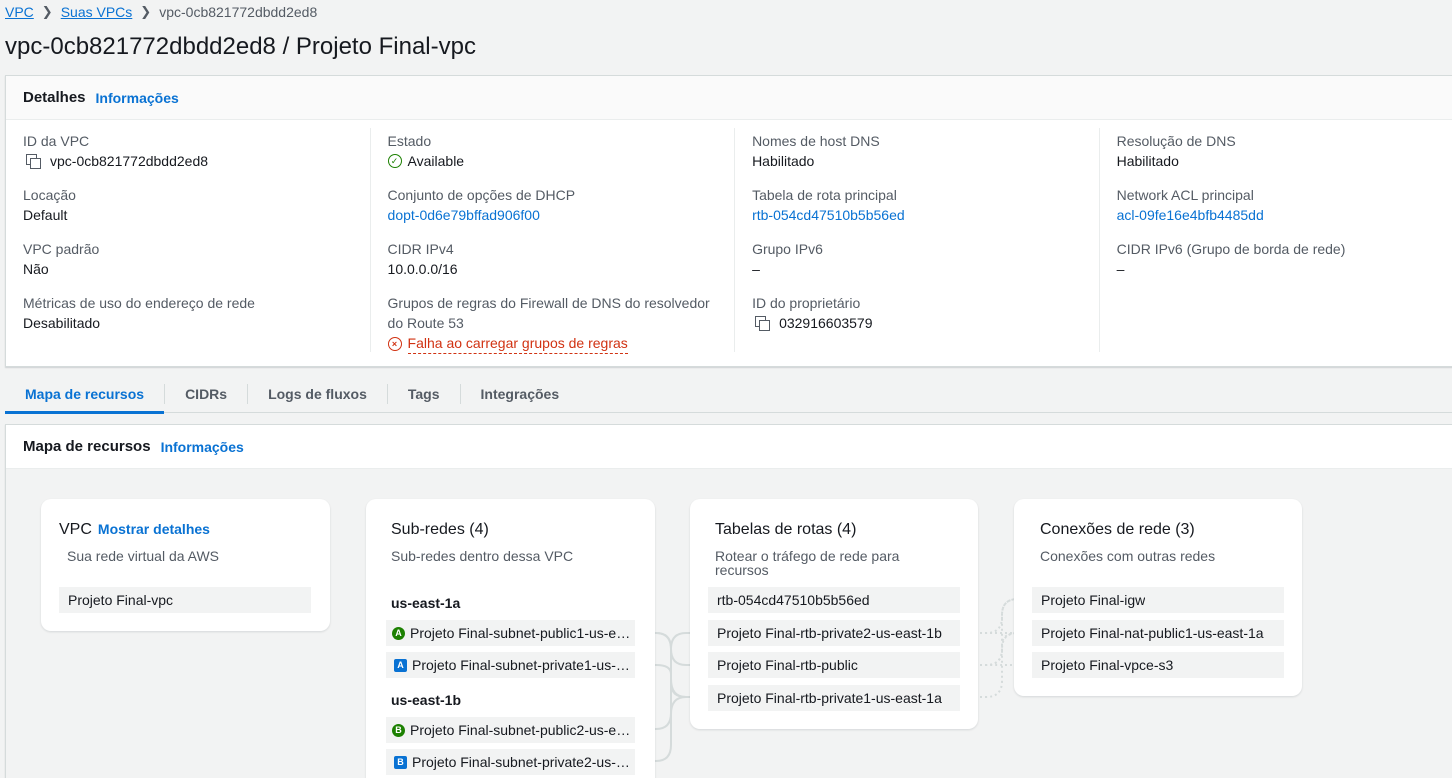 The width and height of the screenshot is (1452, 778). Describe the element at coordinates (394, 161) in the screenshot. I see `check-circle-icon: ✓` at that location.